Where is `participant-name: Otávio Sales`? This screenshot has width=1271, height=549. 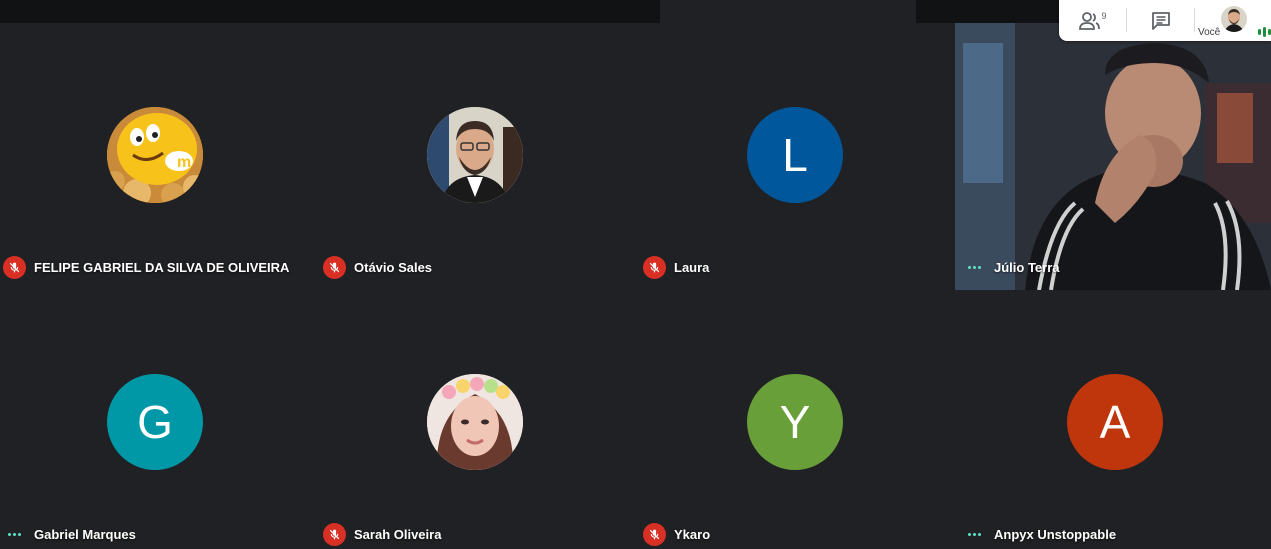
participant-name: Otávio Sales is located at coordinates (393, 267).